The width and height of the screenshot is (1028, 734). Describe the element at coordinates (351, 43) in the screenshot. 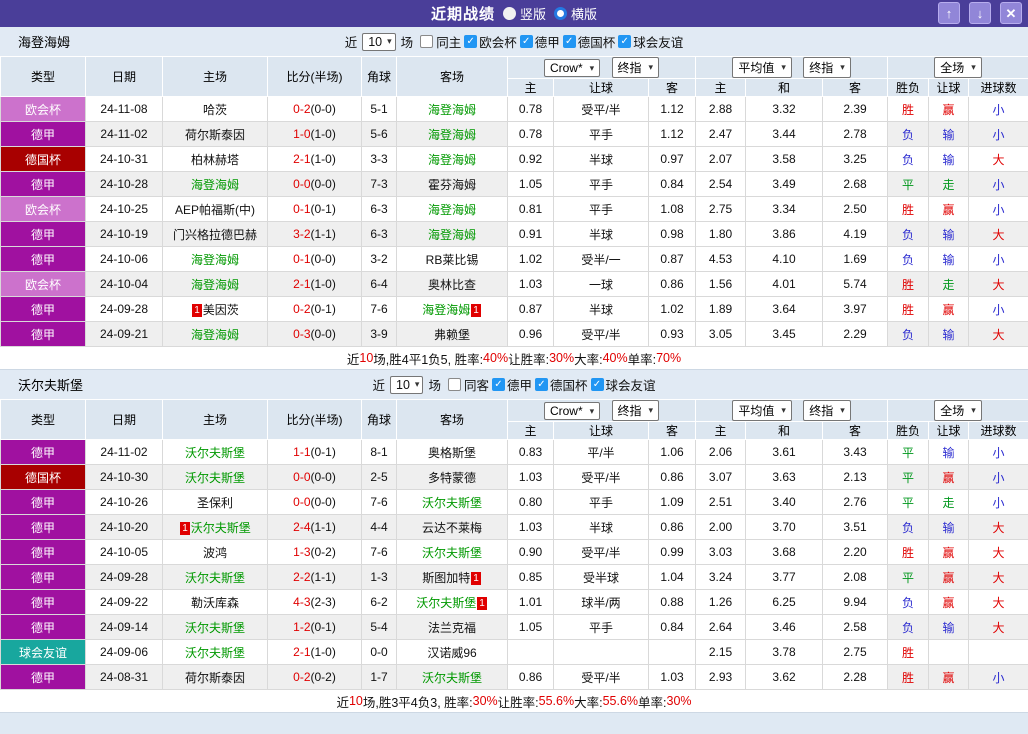

I see `near-label: 近` at that location.